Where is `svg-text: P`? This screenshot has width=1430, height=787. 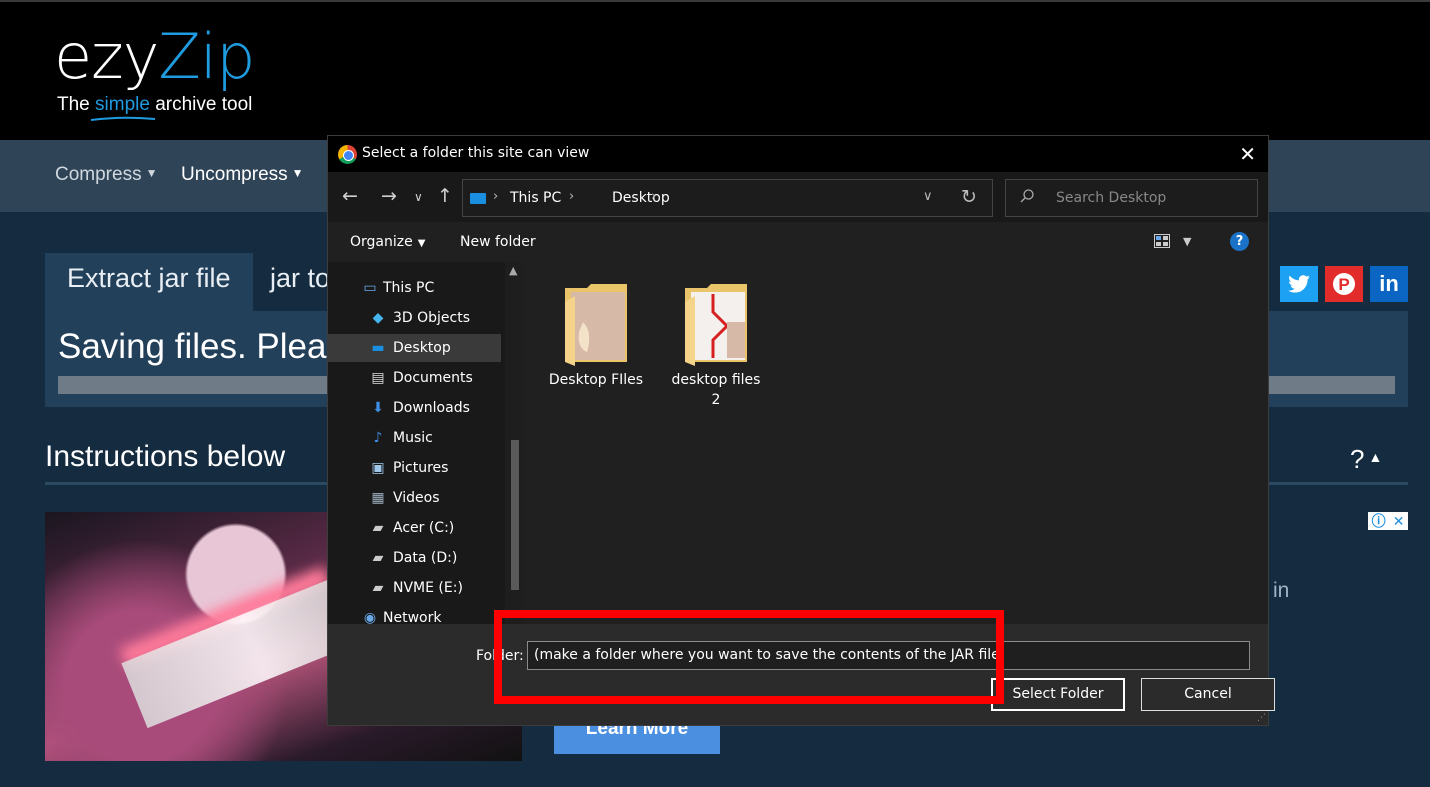 svg-text: P is located at coordinates (1343, 284).